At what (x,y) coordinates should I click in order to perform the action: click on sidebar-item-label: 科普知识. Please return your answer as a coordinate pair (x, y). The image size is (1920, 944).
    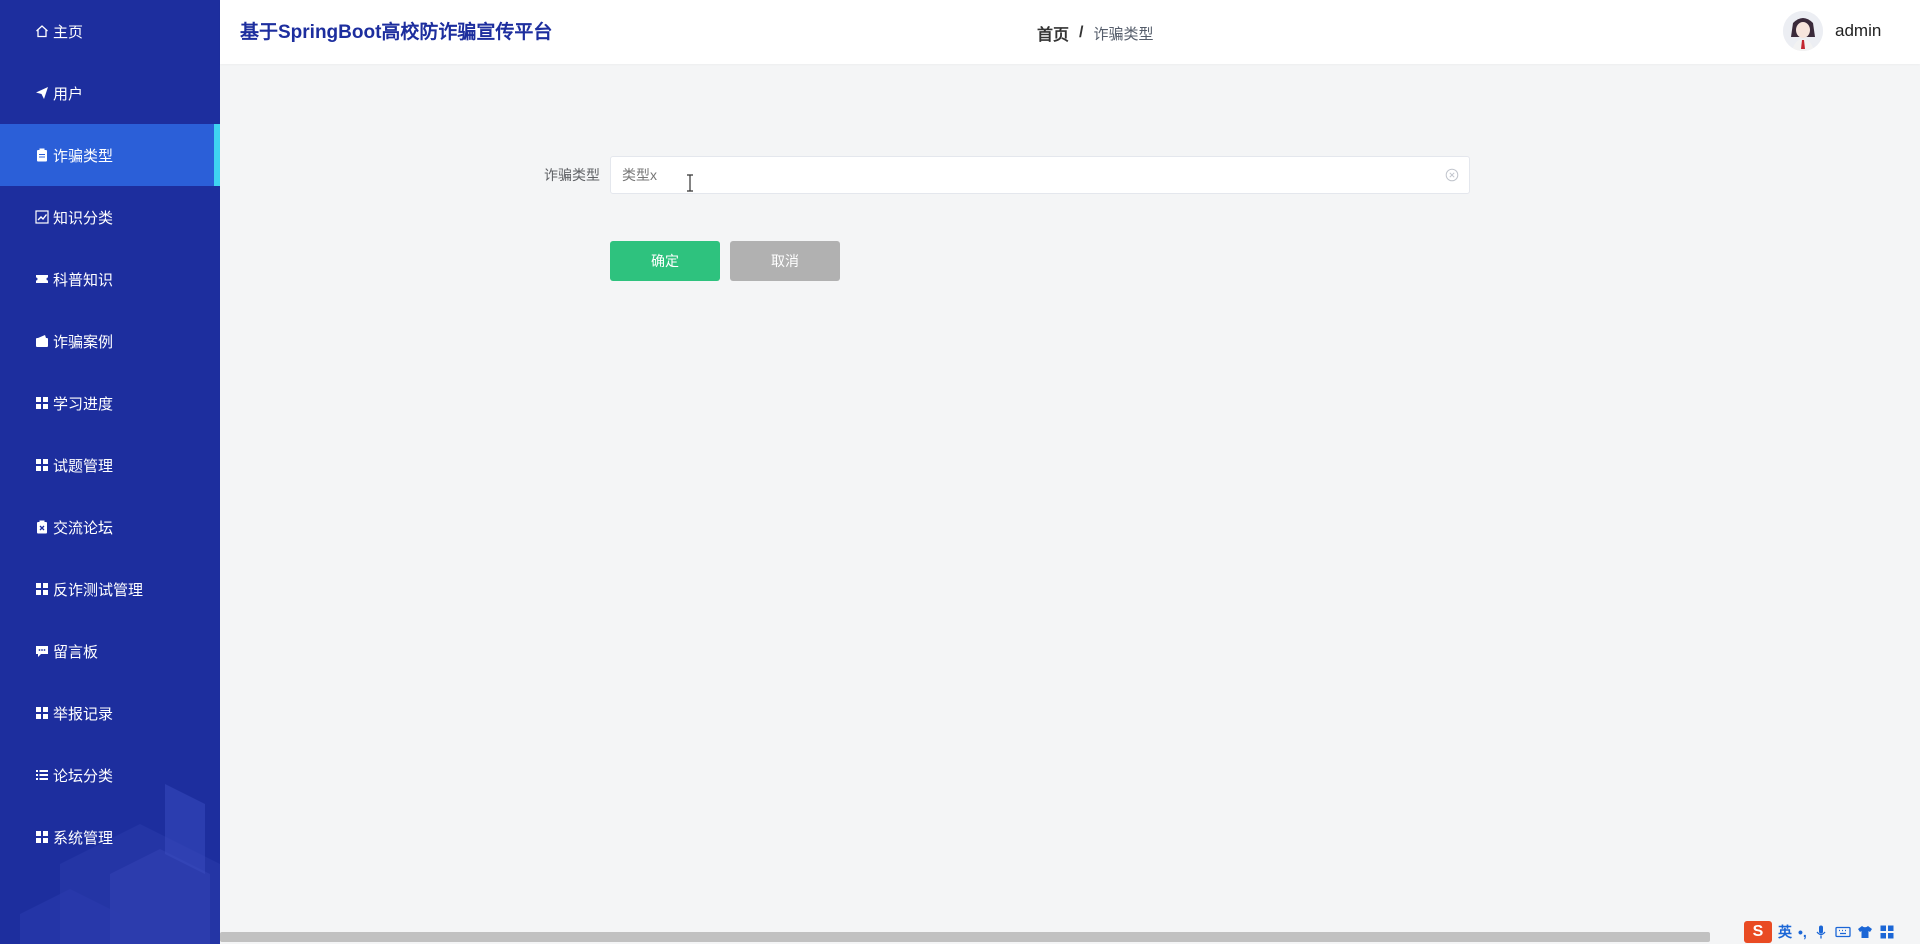
    Looking at the image, I should click on (83, 280).